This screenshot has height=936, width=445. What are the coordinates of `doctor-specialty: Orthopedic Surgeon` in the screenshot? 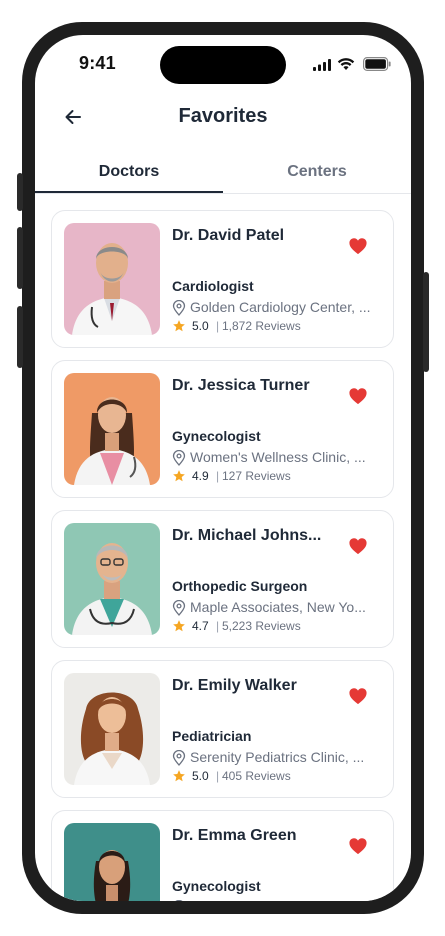 It's located at (240, 586).